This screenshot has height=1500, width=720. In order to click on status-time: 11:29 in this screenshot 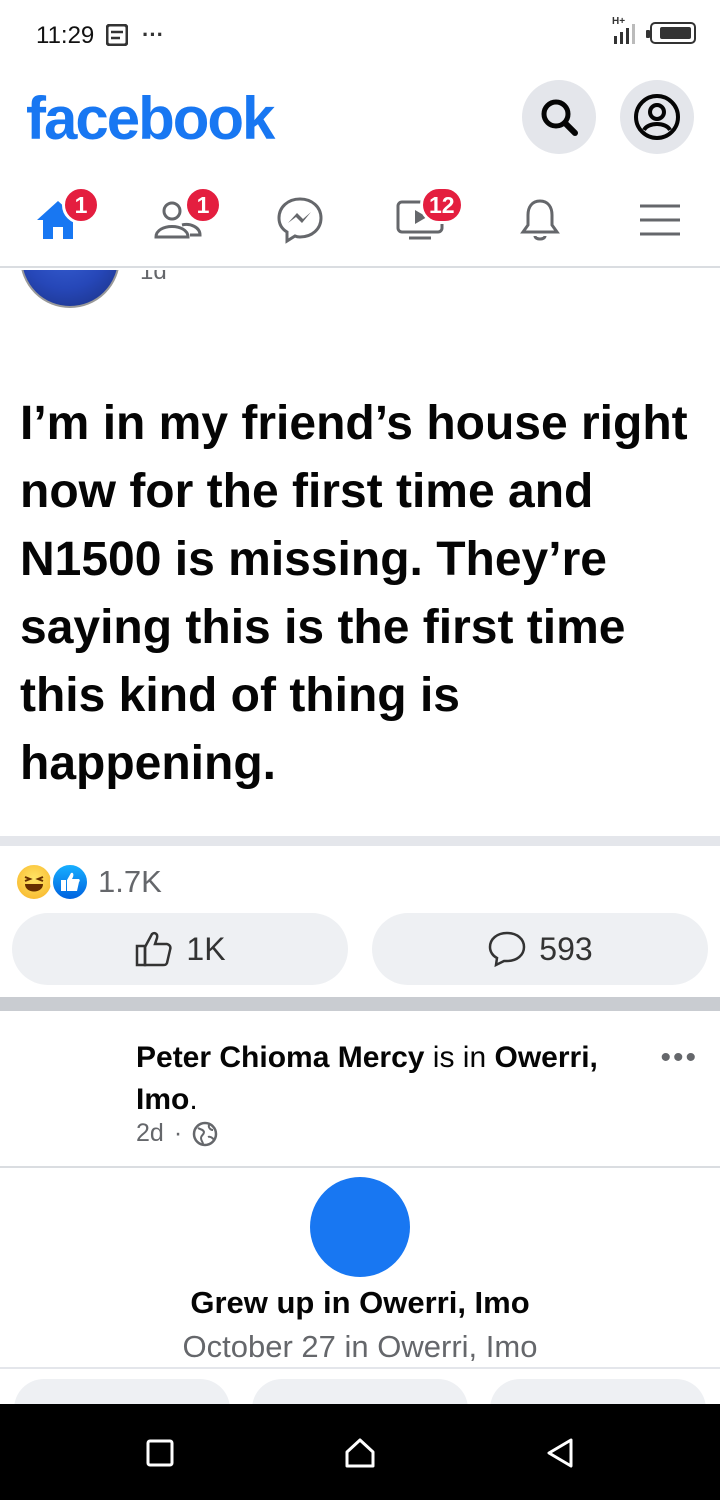, I will do `click(65, 35)`.